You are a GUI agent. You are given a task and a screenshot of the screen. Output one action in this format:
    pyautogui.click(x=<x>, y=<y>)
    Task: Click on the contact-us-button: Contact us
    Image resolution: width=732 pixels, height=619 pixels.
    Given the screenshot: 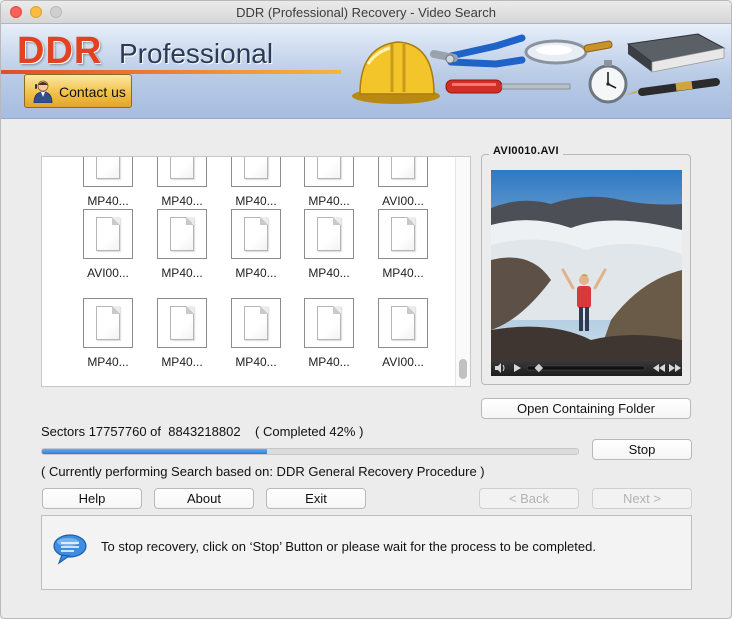 What is the action you would take?
    pyautogui.click(x=78, y=91)
    